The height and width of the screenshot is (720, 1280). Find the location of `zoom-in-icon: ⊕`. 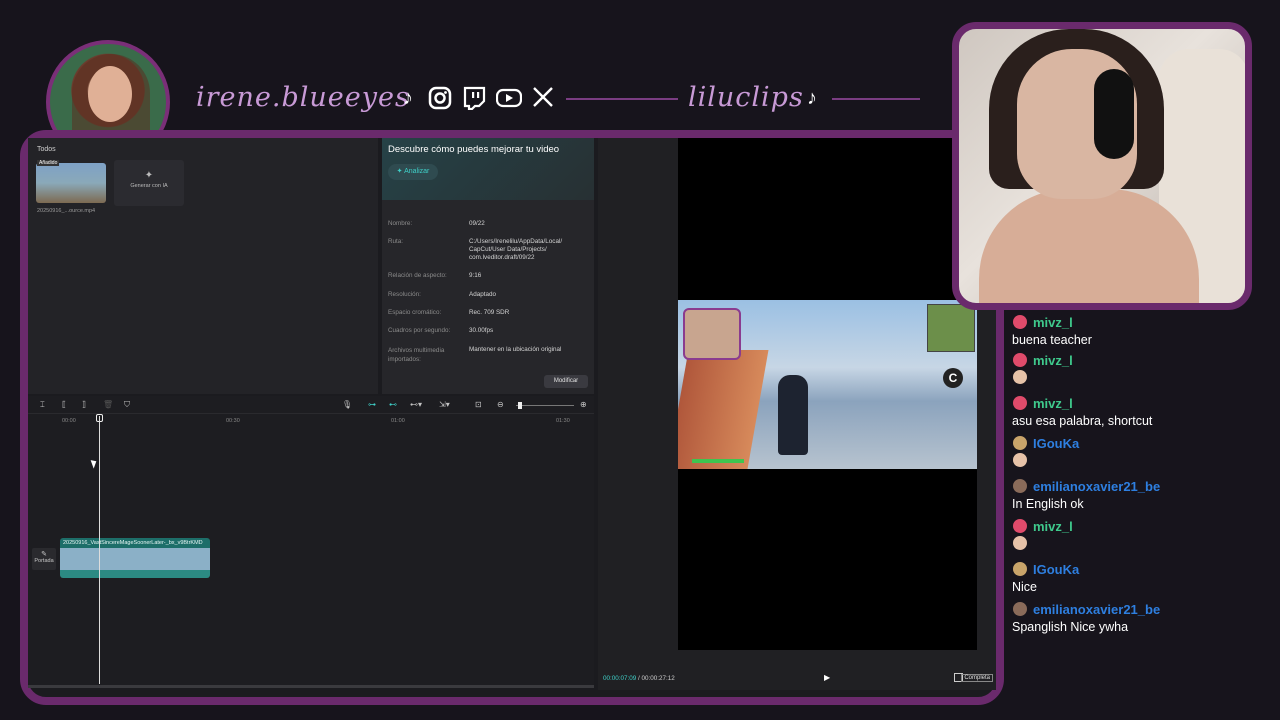

zoom-in-icon: ⊕ is located at coordinates (583, 404).